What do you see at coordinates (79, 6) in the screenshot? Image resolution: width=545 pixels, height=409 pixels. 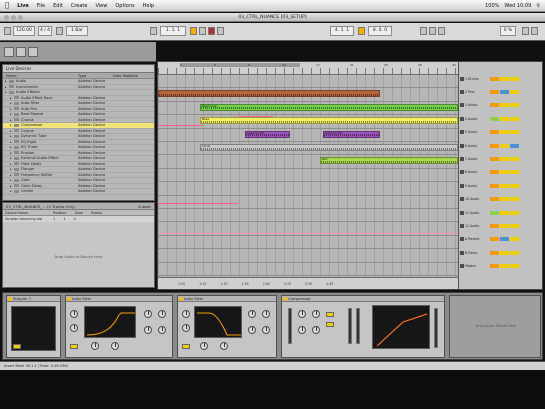 I see `menu-create: Create` at bounding box center [79, 6].